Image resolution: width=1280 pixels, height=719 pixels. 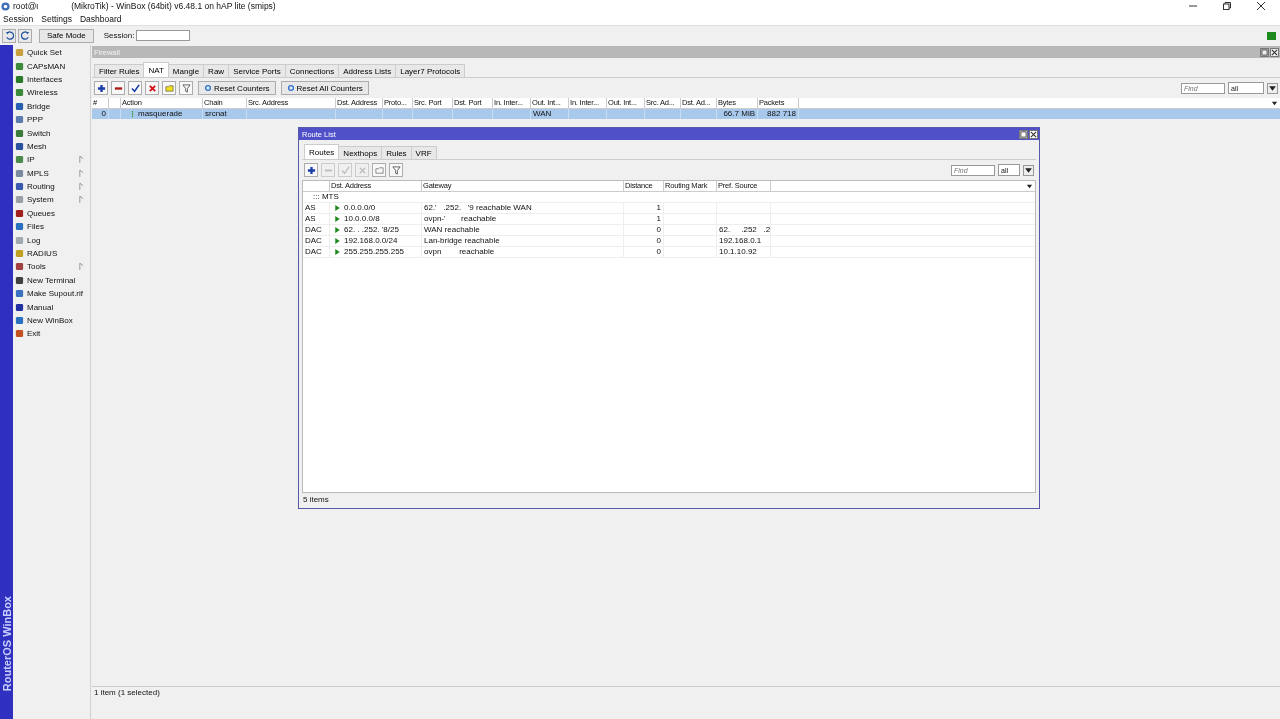 I want to click on undo-button, so click(x=9, y=35).